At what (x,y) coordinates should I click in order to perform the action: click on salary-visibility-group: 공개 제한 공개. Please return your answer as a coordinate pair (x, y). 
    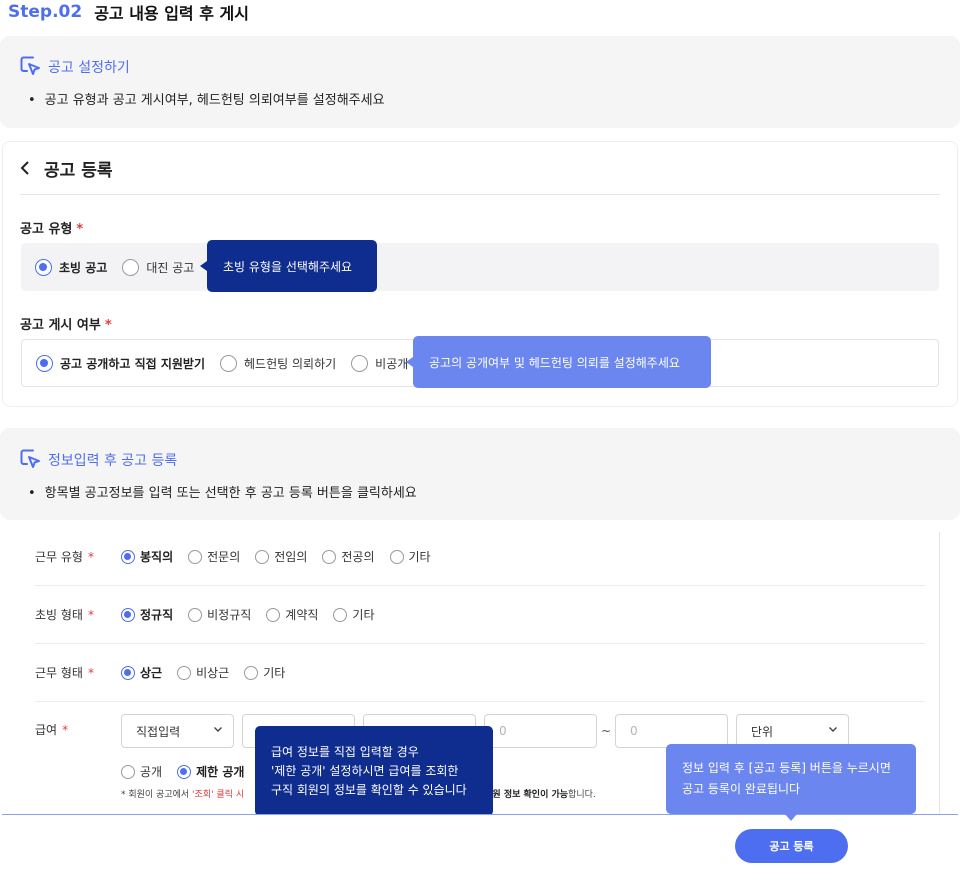
    Looking at the image, I should click on (190, 771).